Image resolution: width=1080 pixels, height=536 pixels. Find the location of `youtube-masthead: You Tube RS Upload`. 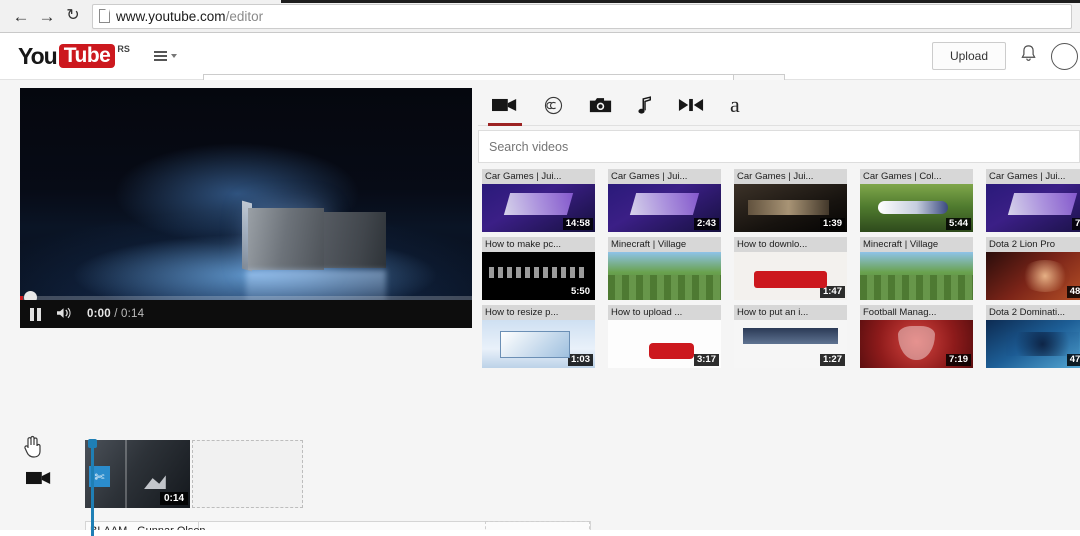

youtube-masthead: You Tube RS Upload is located at coordinates (540, 67).